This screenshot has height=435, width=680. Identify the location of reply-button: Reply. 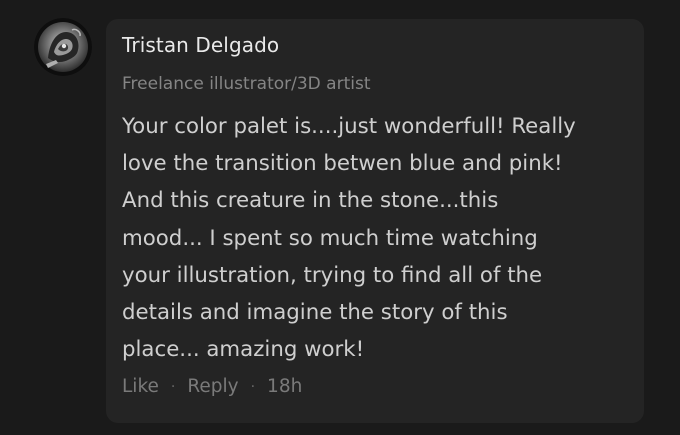
(212, 386).